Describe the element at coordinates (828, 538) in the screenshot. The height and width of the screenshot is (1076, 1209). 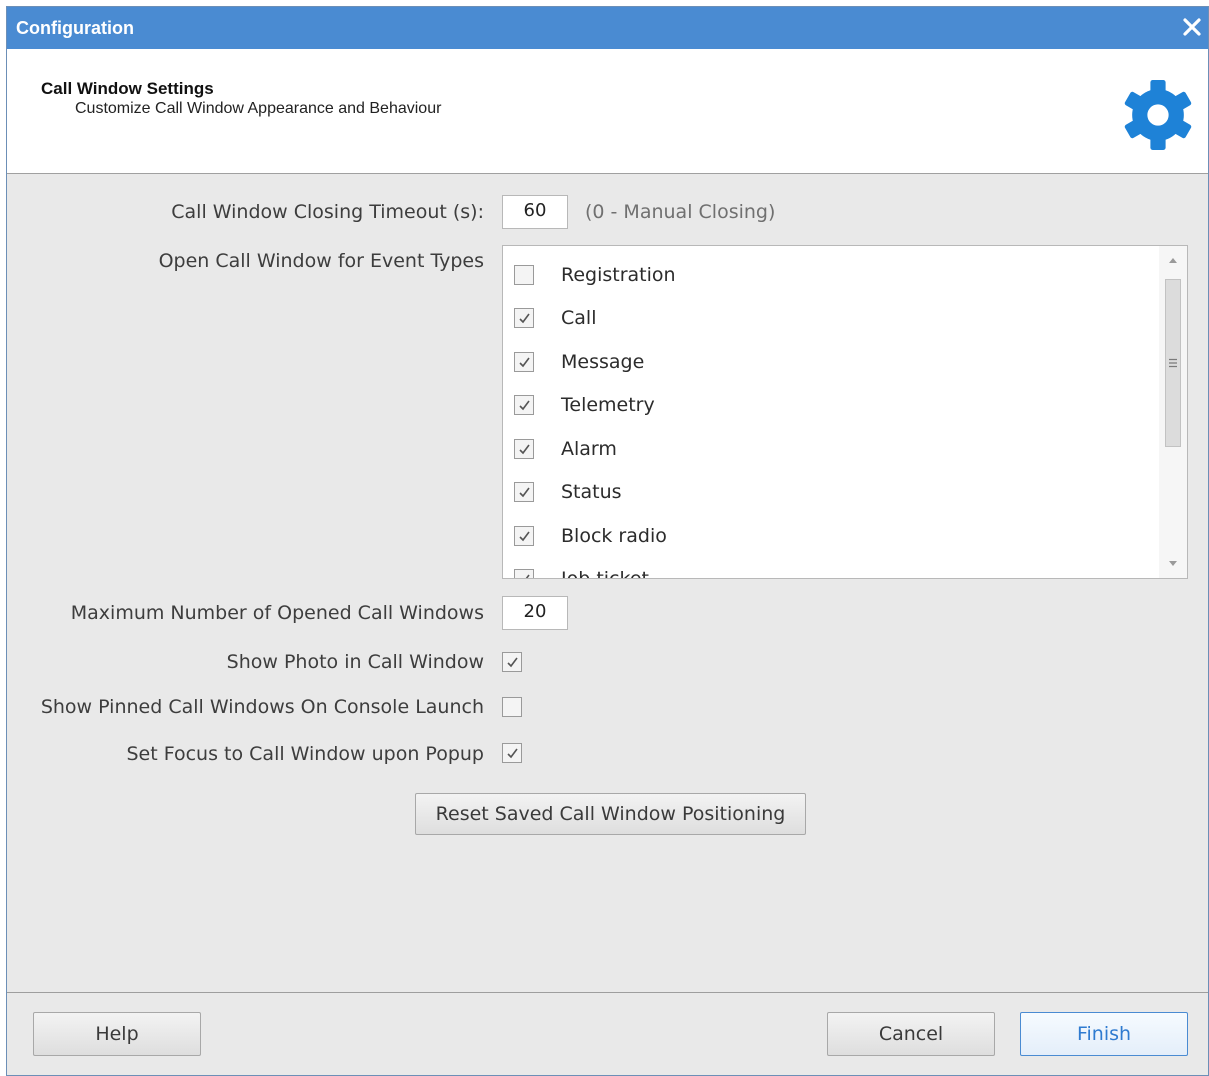
I see `list-item-block-radio: Block radio` at that location.